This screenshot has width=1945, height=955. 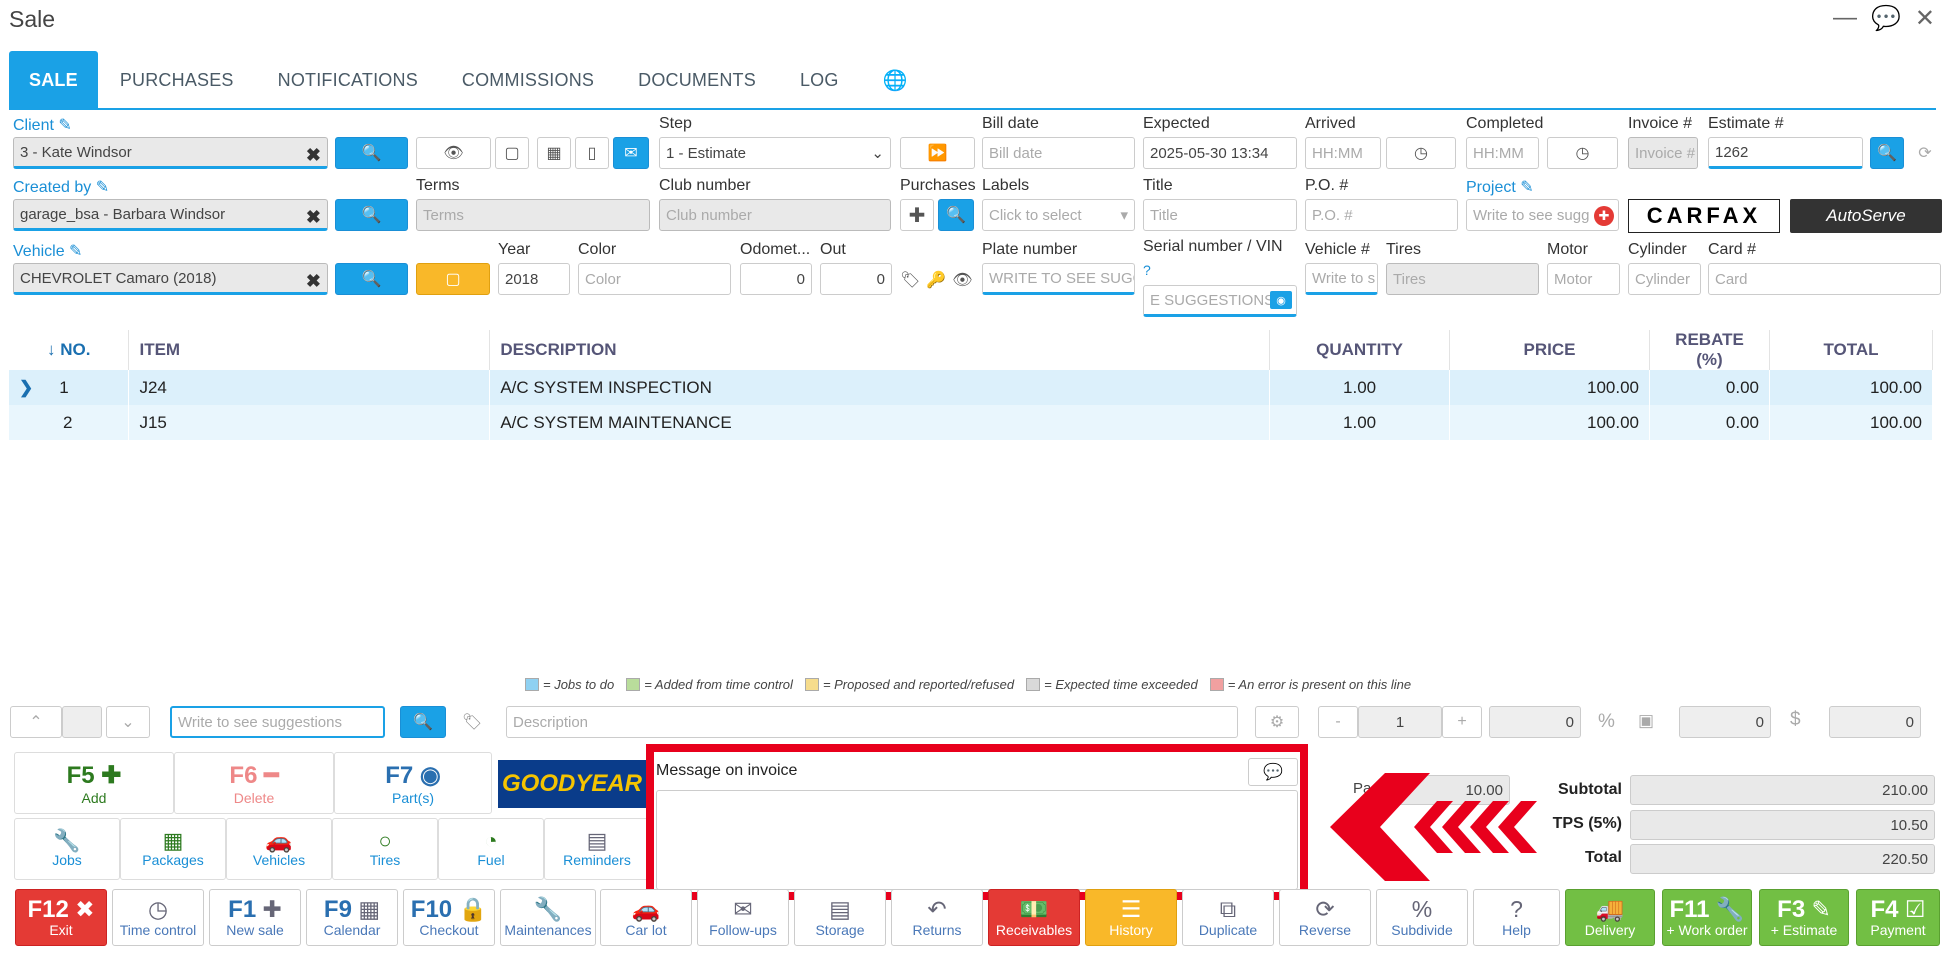 I want to click on created-by-label: Created by ✎, so click(x=61, y=187).